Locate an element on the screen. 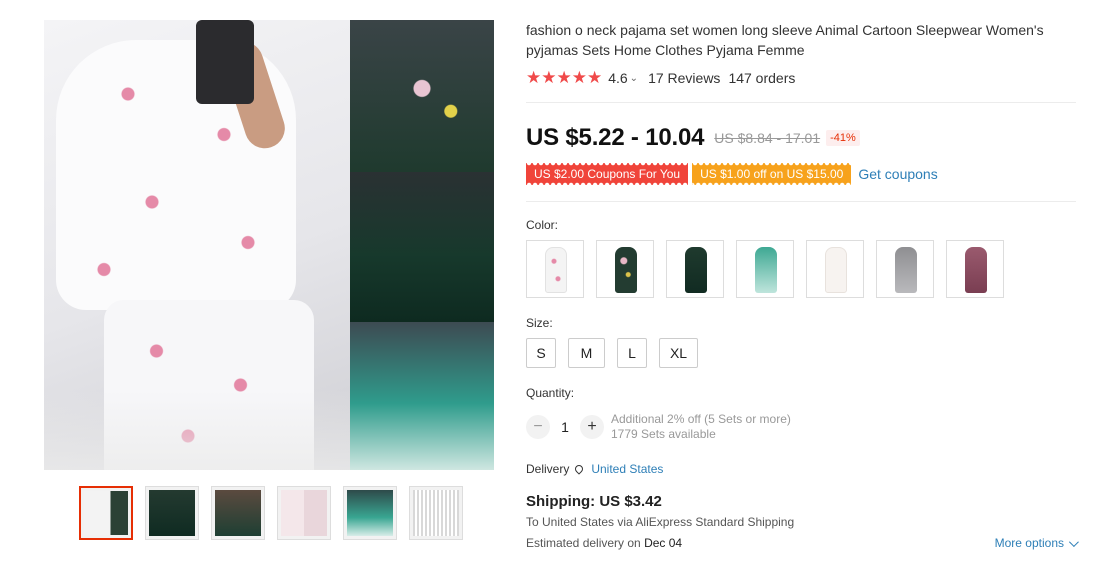 The width and height of the screenshot is (1094, 569). size-label: Size: is located at coordinates (539, 323).